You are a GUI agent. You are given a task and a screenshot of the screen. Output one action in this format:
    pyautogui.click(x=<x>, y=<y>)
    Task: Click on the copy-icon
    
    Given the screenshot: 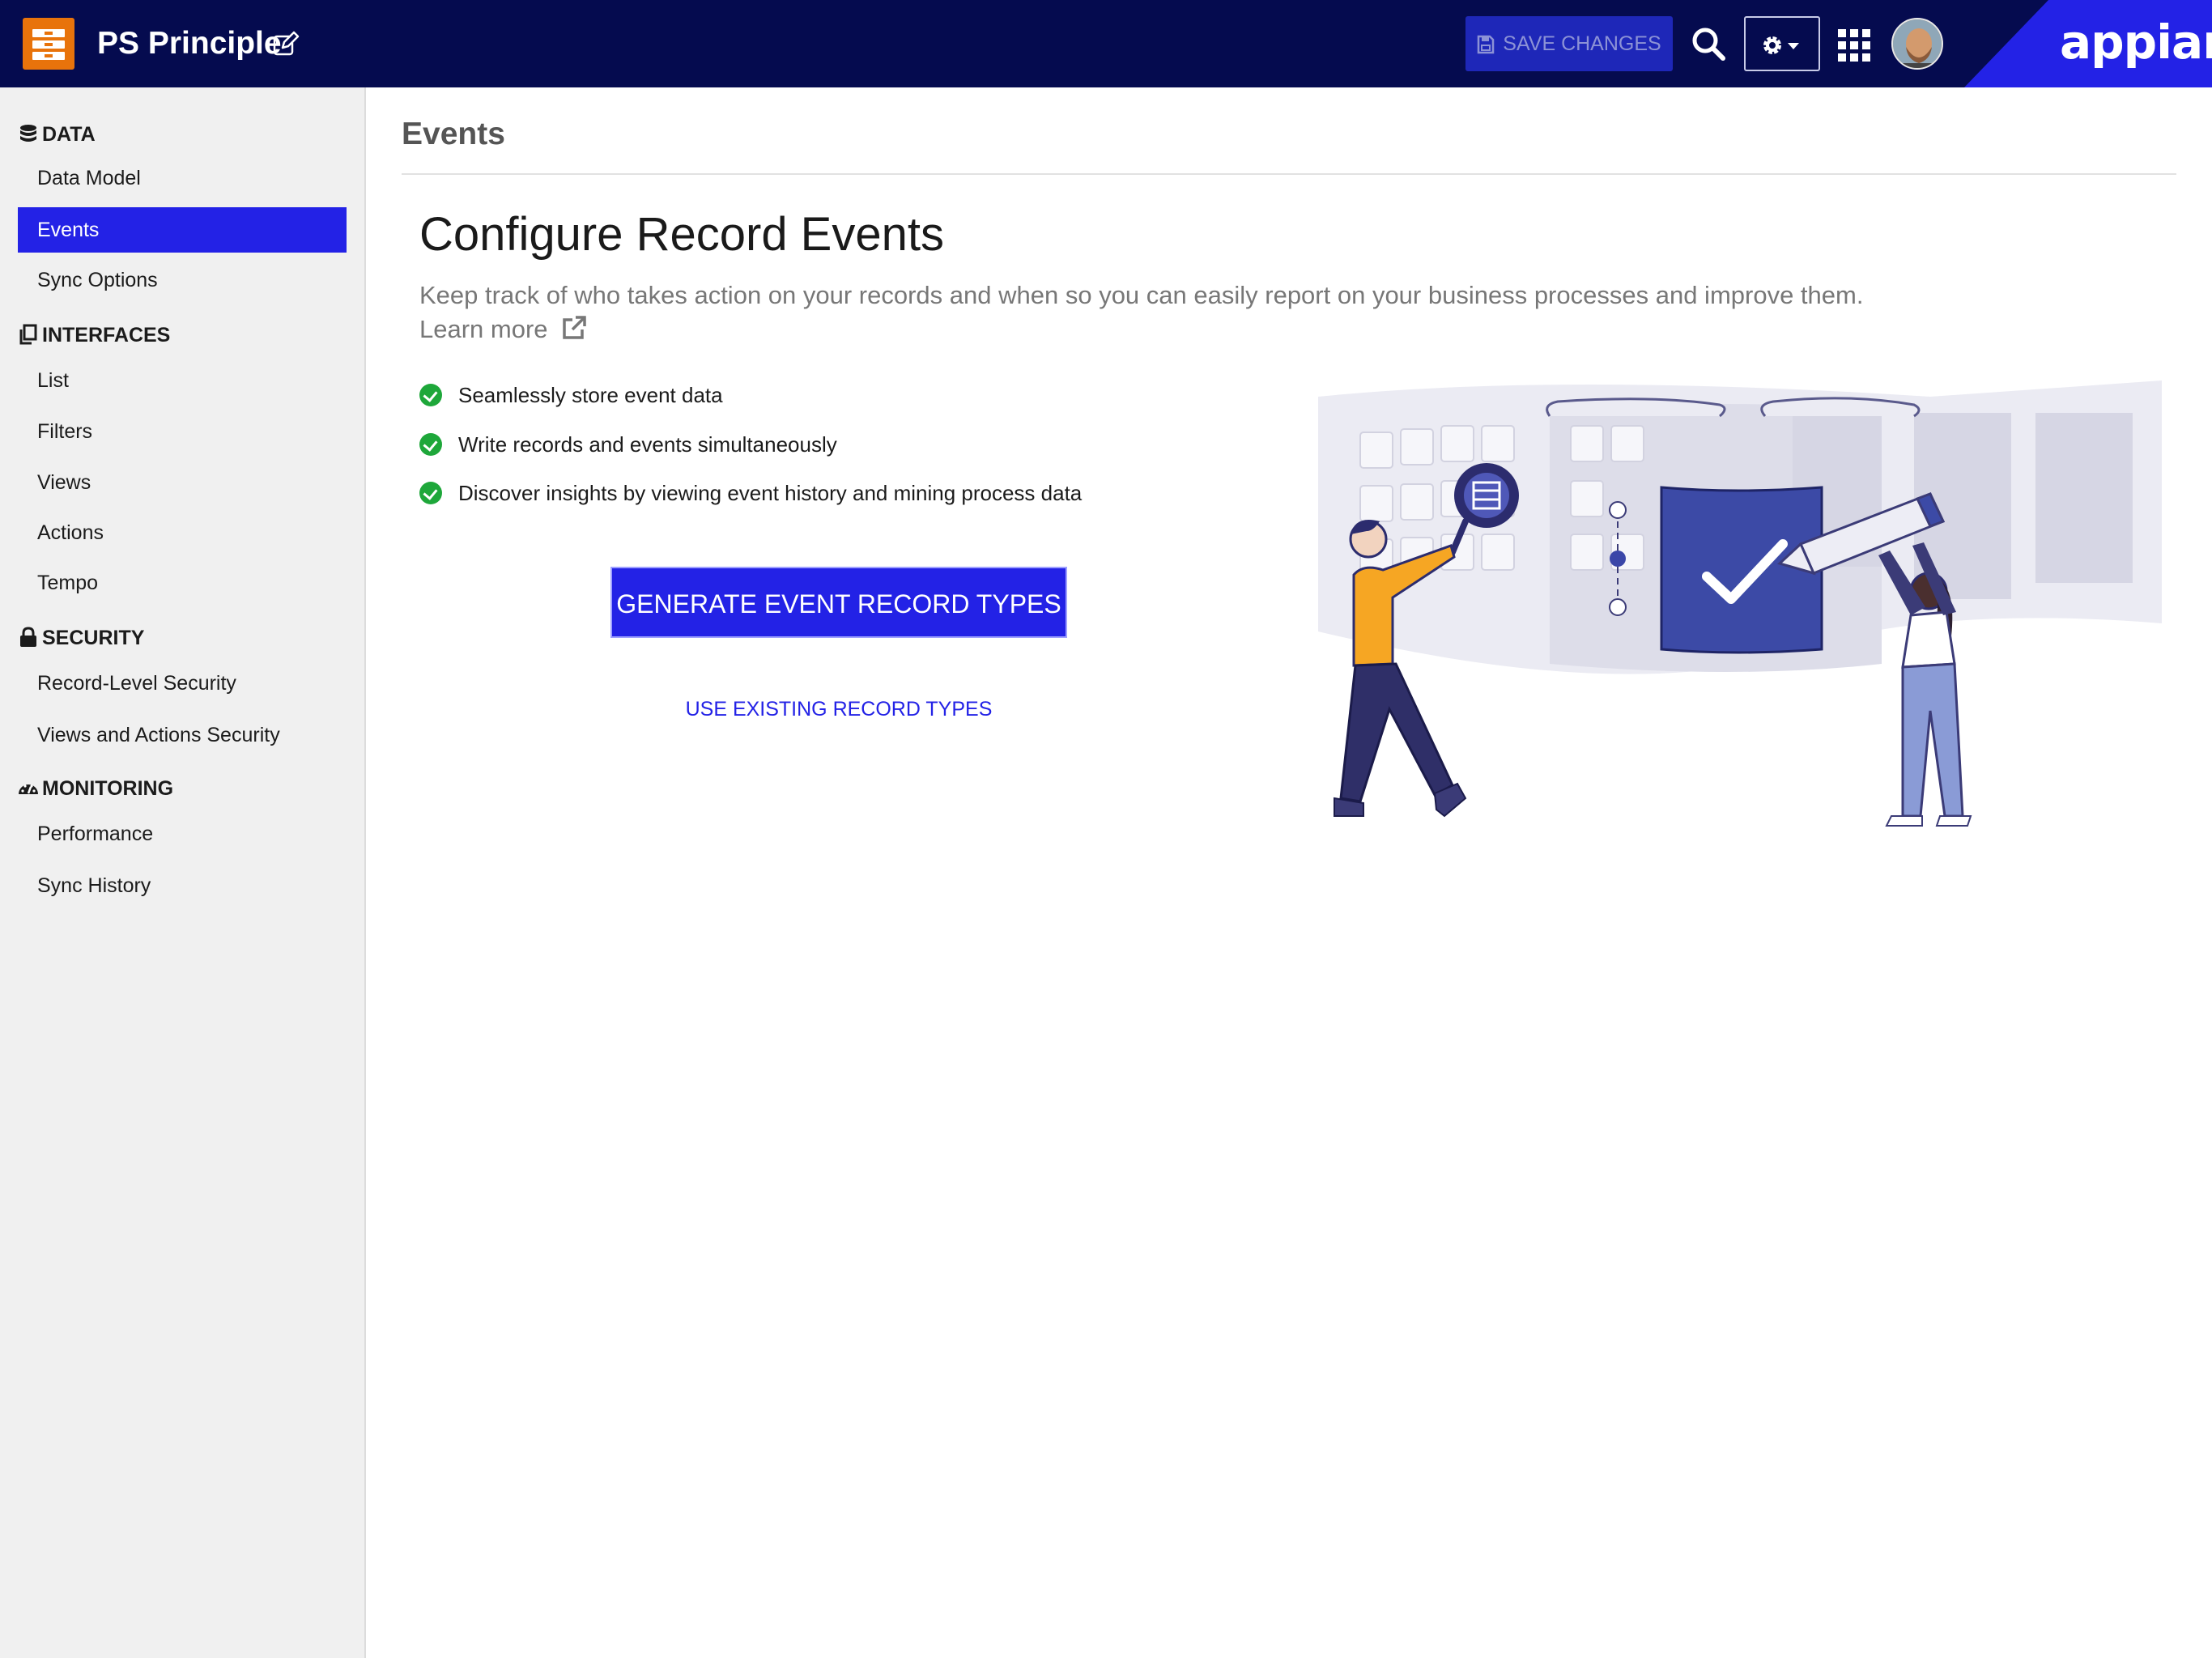 What is the action you would take?
    pyautogui.click(x=28, y=334)
    